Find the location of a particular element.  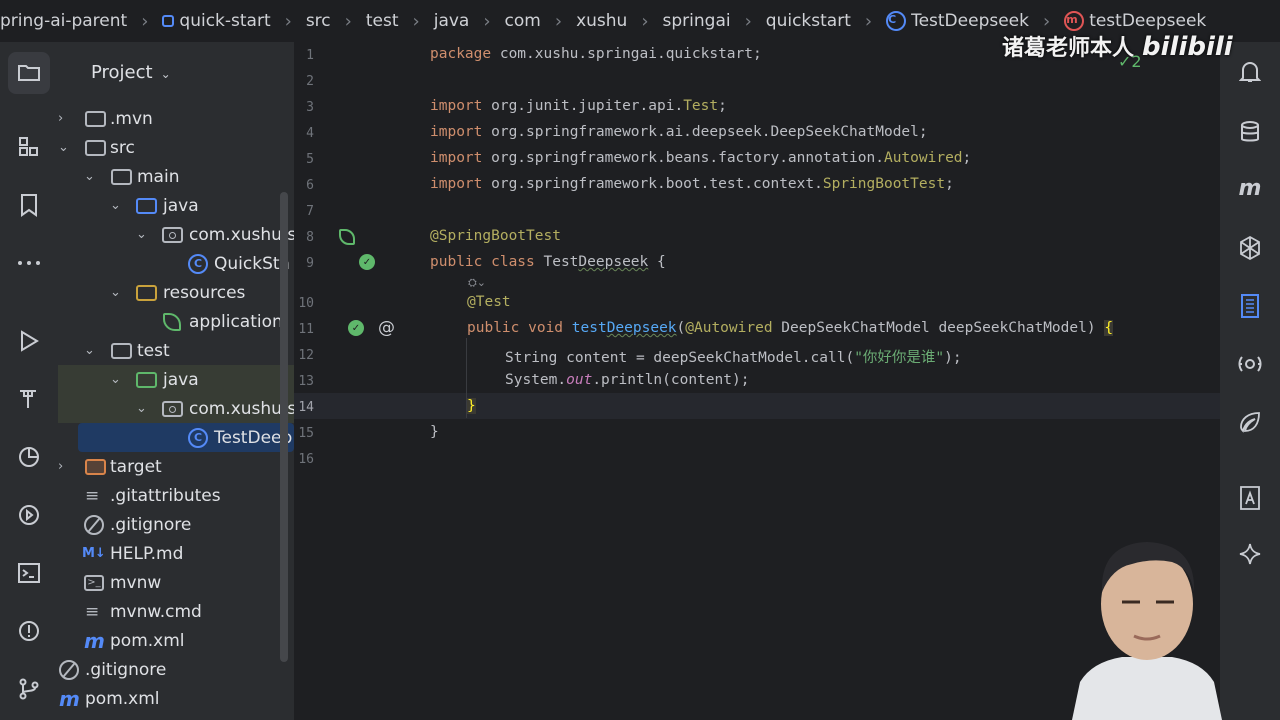

tree-item-label: HELP.md is located at coordinates (146, 554).